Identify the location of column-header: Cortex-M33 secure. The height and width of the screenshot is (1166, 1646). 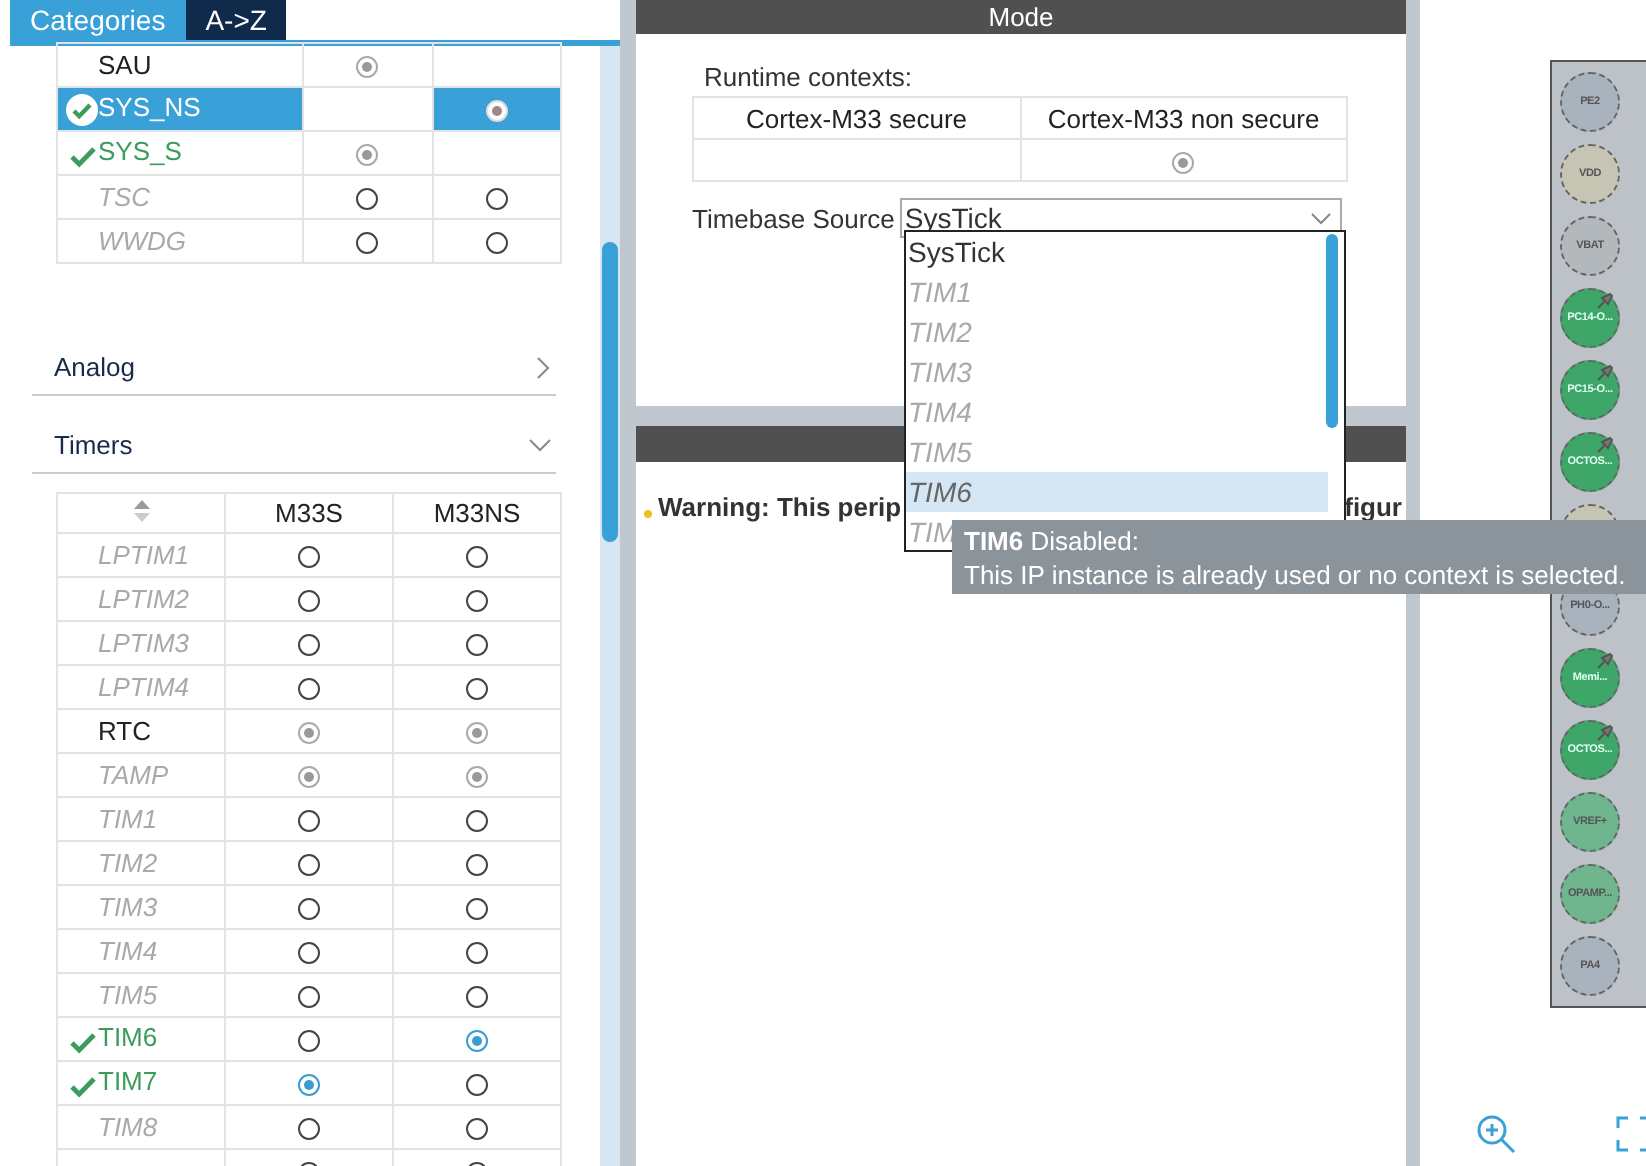
(856, 118).